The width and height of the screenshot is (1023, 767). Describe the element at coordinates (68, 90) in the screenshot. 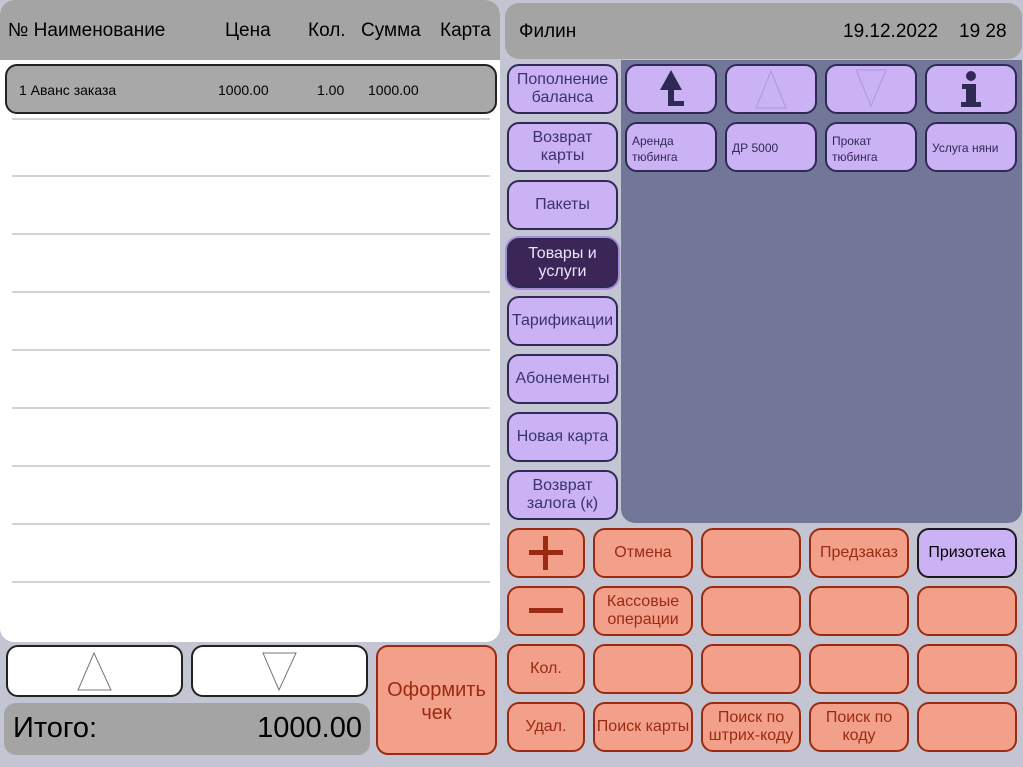

I see `item-name: 1 Аванс заказа` at that location.